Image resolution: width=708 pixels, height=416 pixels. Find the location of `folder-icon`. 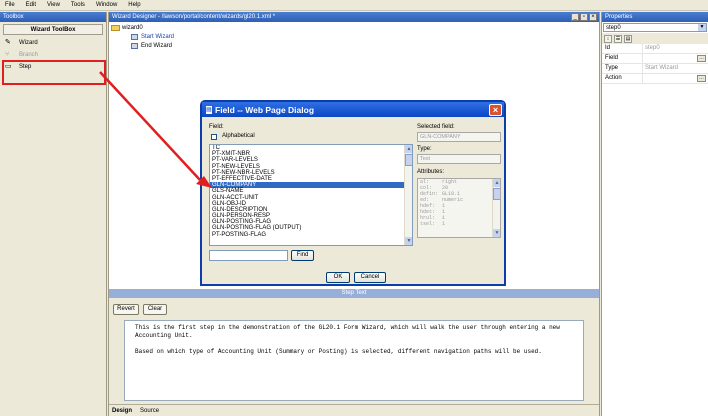

folder-icon is located at coordinates (115, 27).